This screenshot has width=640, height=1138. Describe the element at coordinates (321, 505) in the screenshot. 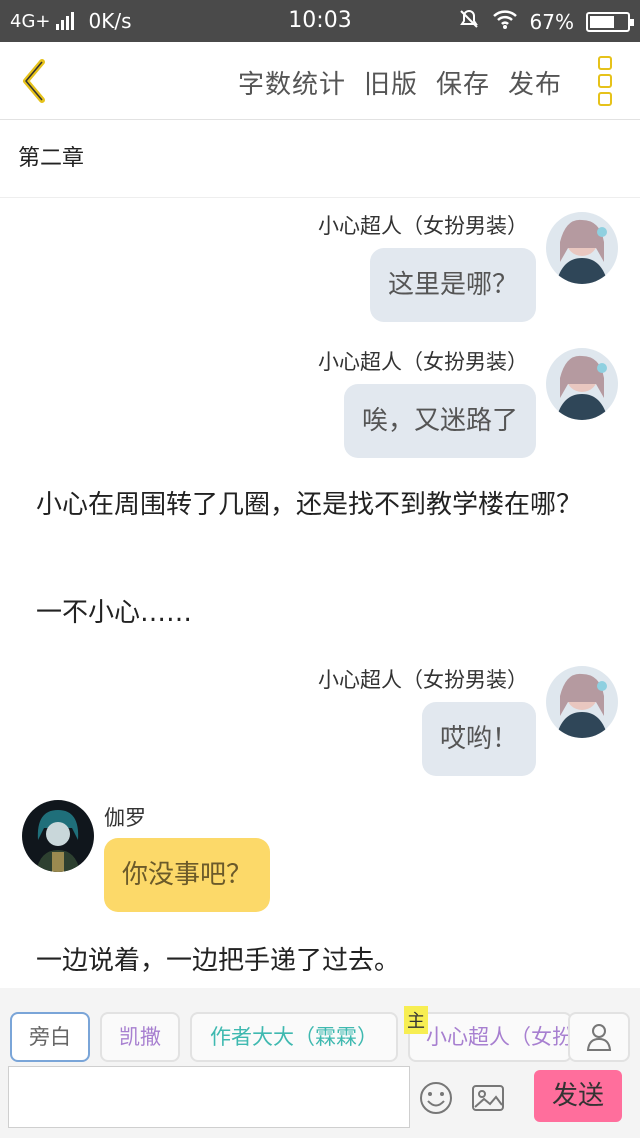

I see `narration-text: 小心在周围转了几圈，还是找不到教学楼在哪？` at that location.